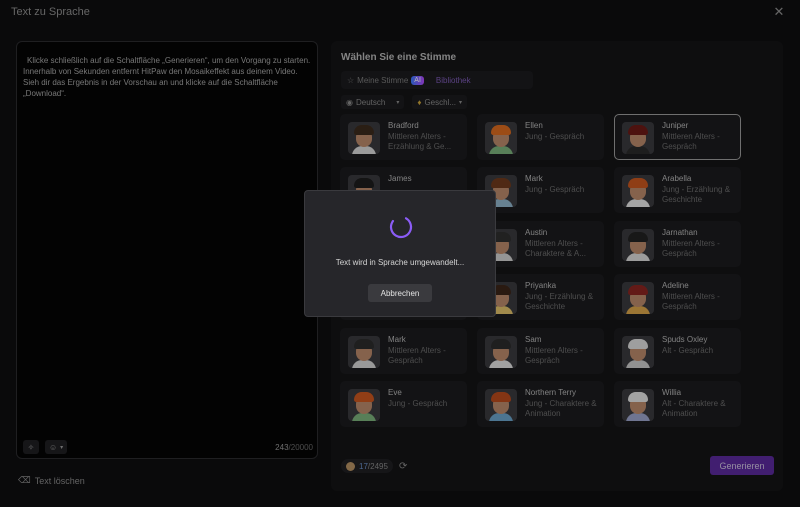  Describe the element at coordinates (400, 293) in the screenshot. I see `cancel-button: Abbrechen` at that location.